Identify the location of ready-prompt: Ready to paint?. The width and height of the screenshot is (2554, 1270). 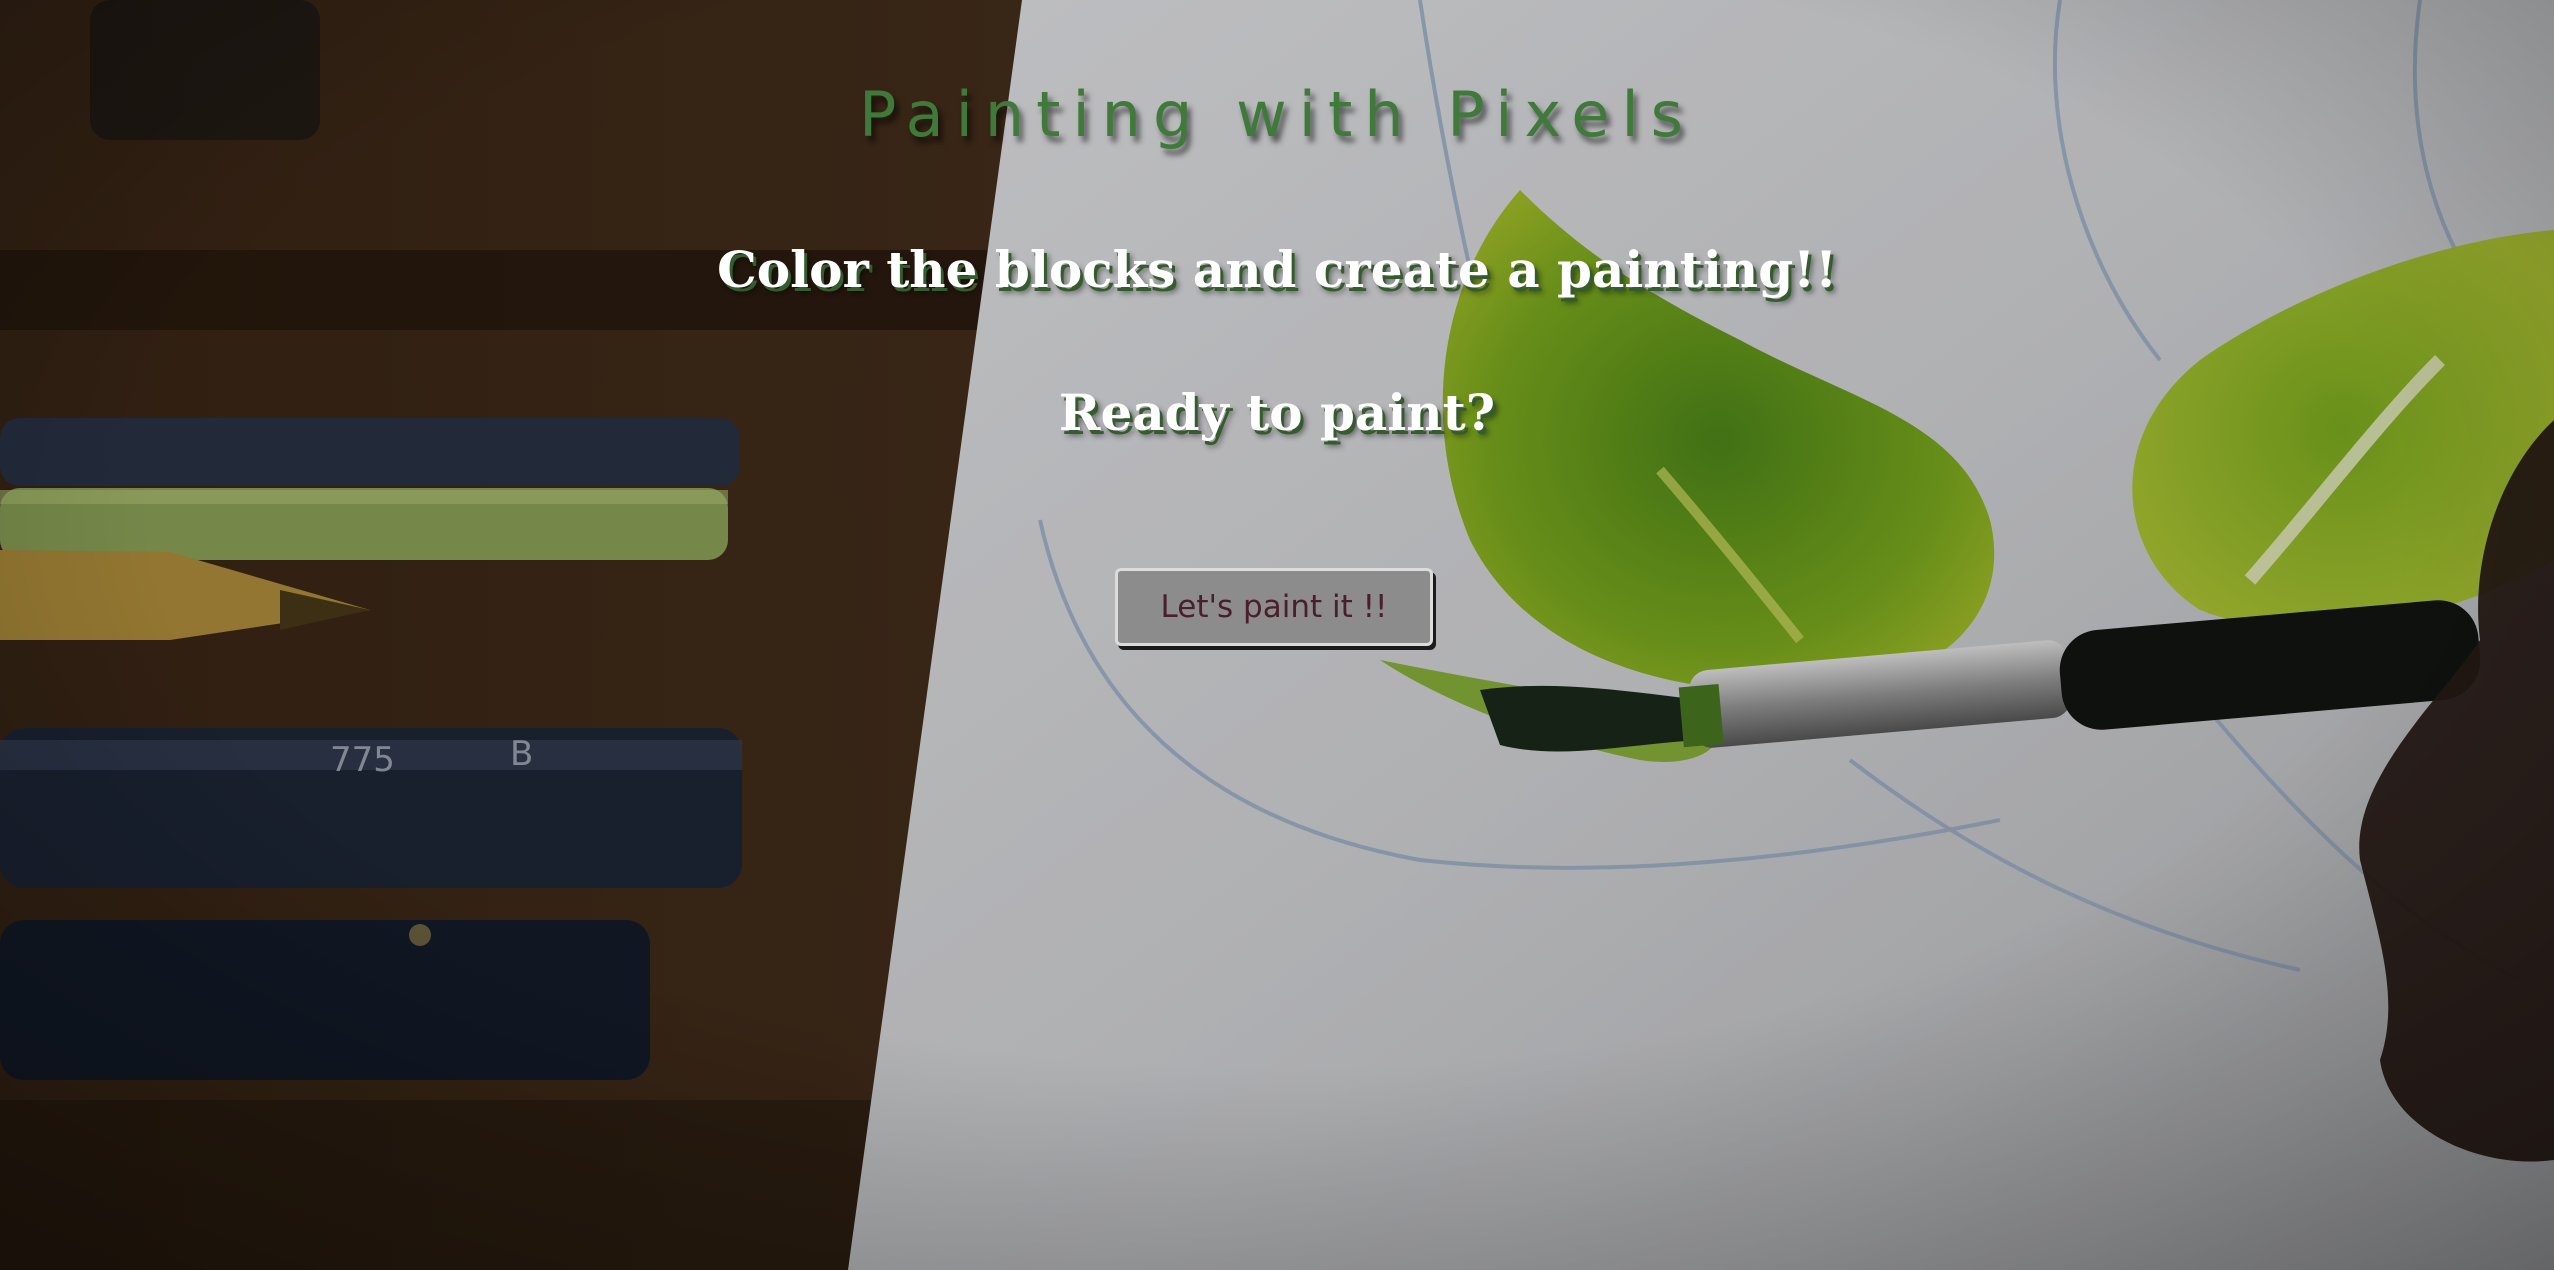
(1277, 412).